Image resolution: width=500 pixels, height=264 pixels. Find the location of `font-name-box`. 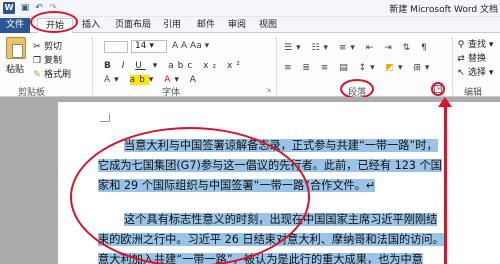

font-name-box is located at coordinates (116, 47).